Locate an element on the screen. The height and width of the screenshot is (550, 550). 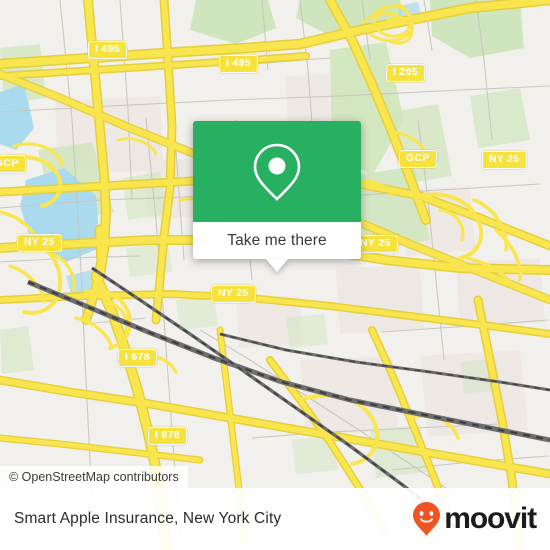
location-popup-card: Take me there is located at coordinates (277, 196).